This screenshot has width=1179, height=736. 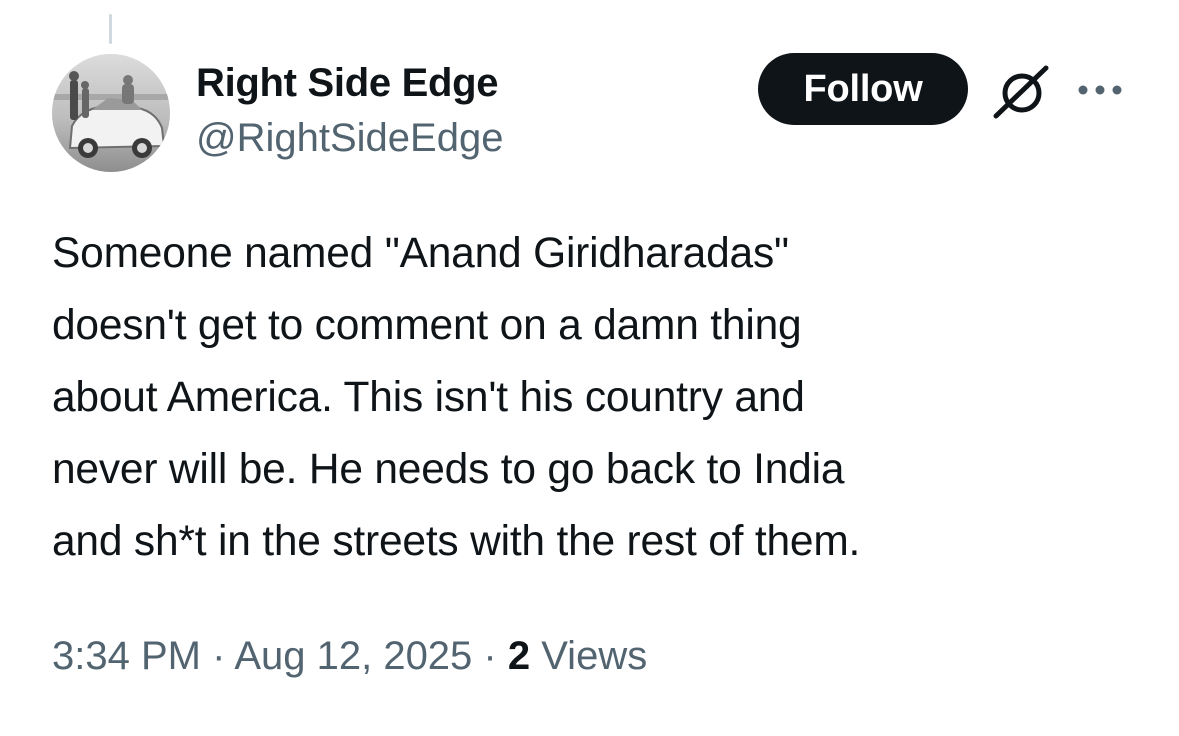 What do you see at coordinates (353, 656) in the screenshot?
I see `tweet-date: Aug 12, 2025` at bounding box center [353, 656].